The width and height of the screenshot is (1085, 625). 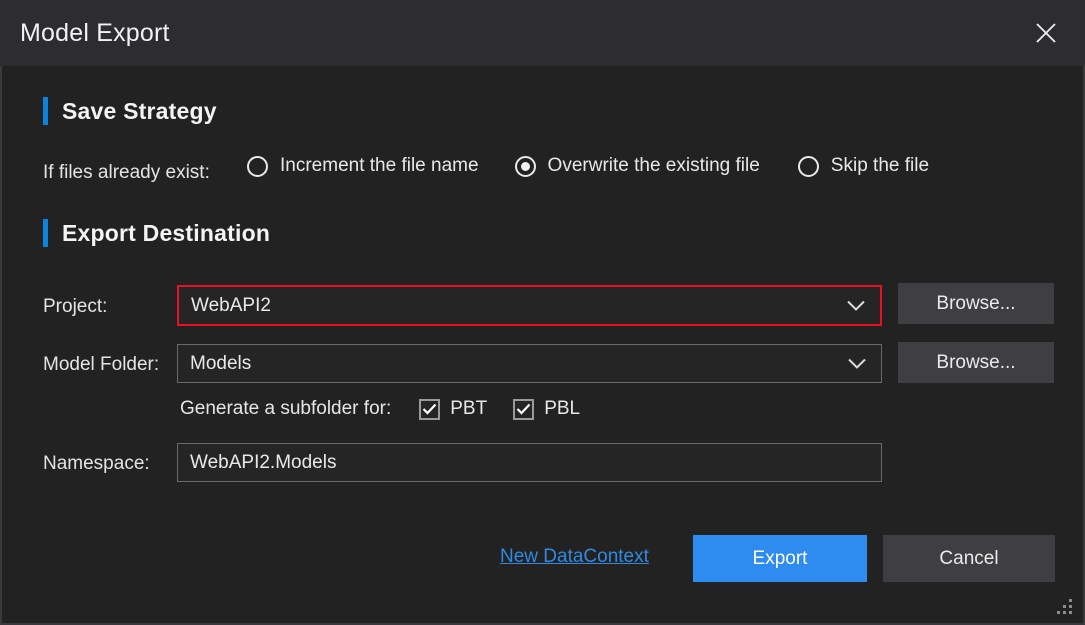 What do you see at coordinates (286, 408) in the screenshot?
I see `subfolder-label: Generate a subfolder for:` at bounding box center [286, 408].